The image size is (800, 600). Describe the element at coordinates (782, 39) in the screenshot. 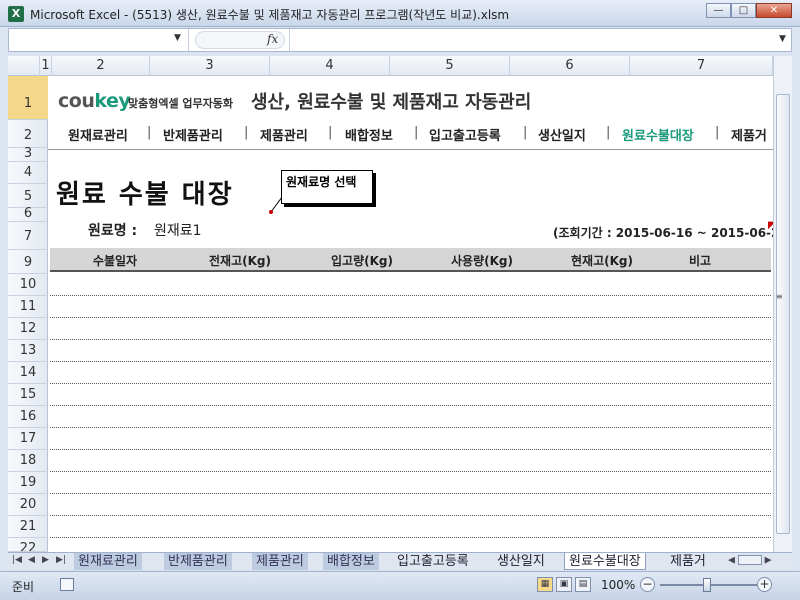

I see `expand-formula-bar-icon: ▼` at that location.